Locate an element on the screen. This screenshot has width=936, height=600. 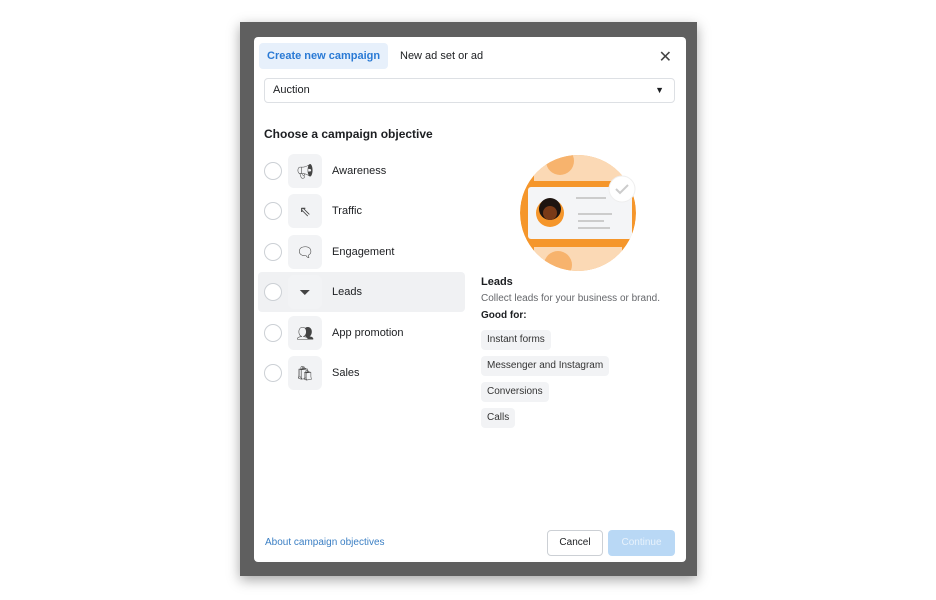
objective-awareness: 📢︎ Awareness is located at coordinates (361, 171).